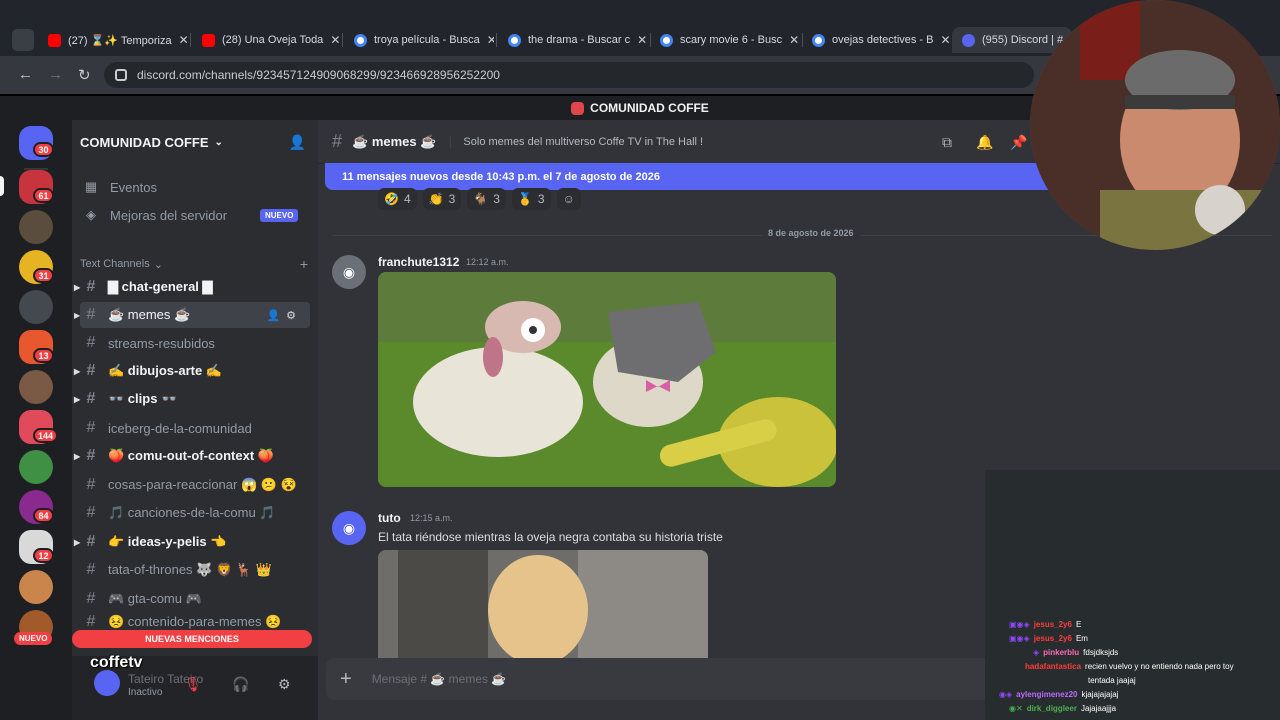 The height and width of the screenshot is (720, 1280). What do you see at coordinates (33, 638) in the screenshot?
I see `new-indicator: NUEVO` at bounding box center [33, 638].